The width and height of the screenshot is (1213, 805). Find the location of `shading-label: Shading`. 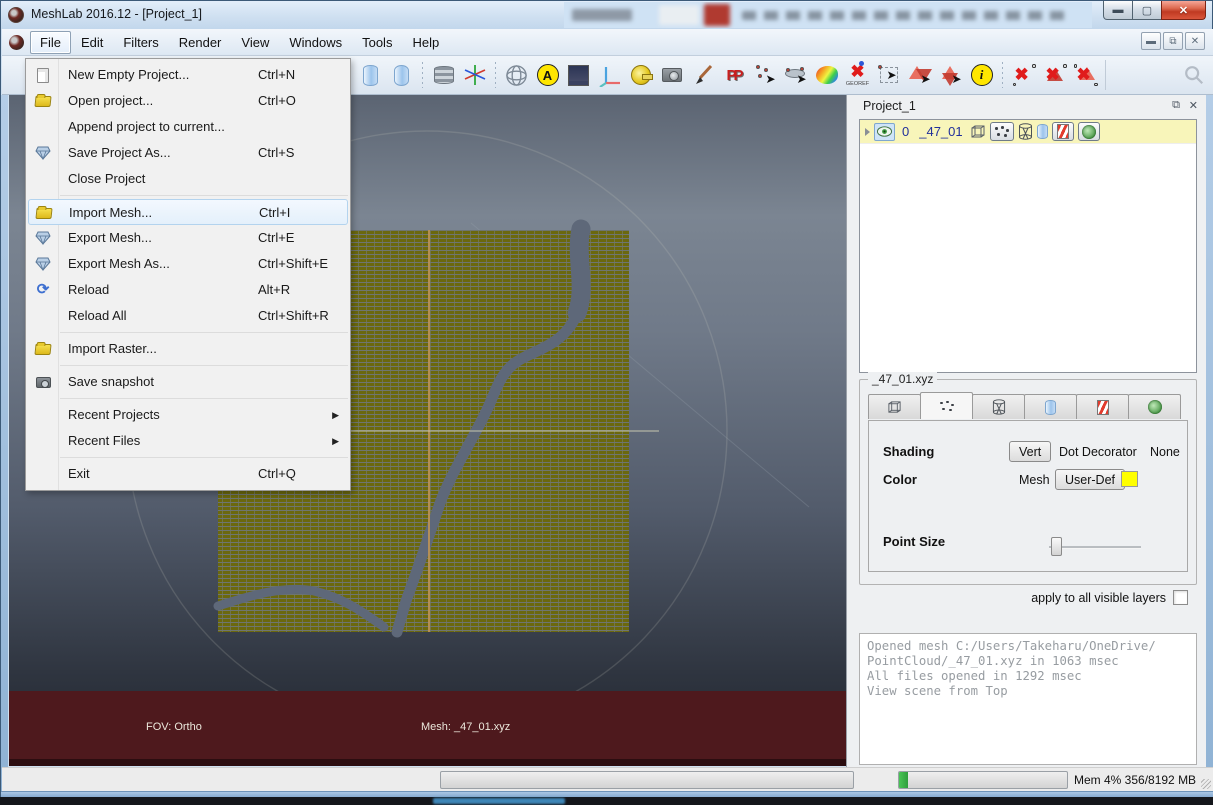

shading-label: Shading is located at coordinates (909, 451).